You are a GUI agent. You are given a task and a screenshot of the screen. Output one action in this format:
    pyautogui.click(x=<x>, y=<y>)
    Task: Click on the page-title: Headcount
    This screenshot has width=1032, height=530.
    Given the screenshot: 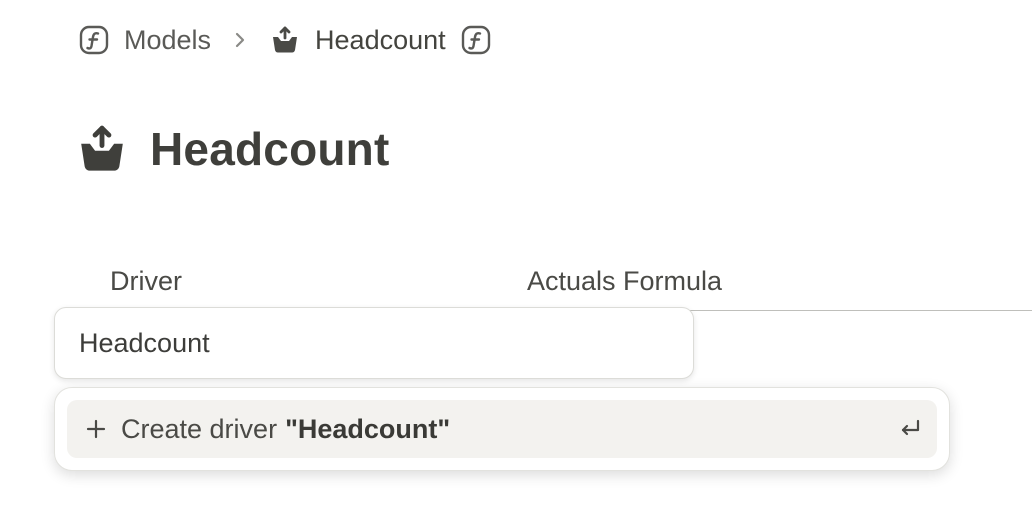 What is the action you would take?
    pyautogui.click(x=269, y=149)
    